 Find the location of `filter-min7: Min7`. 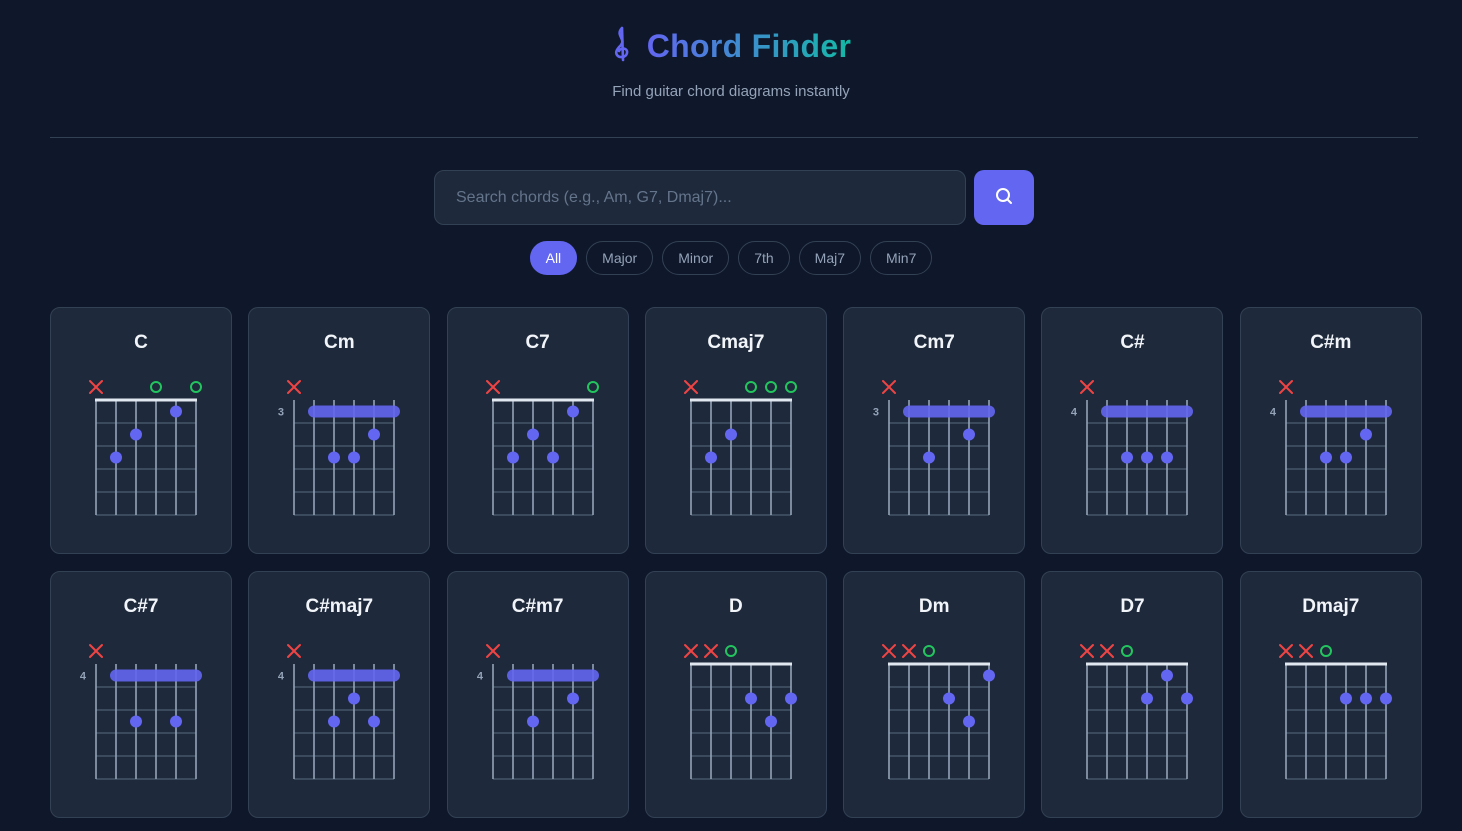

filter-min7: Min7 is located at coordinates (901, 258).